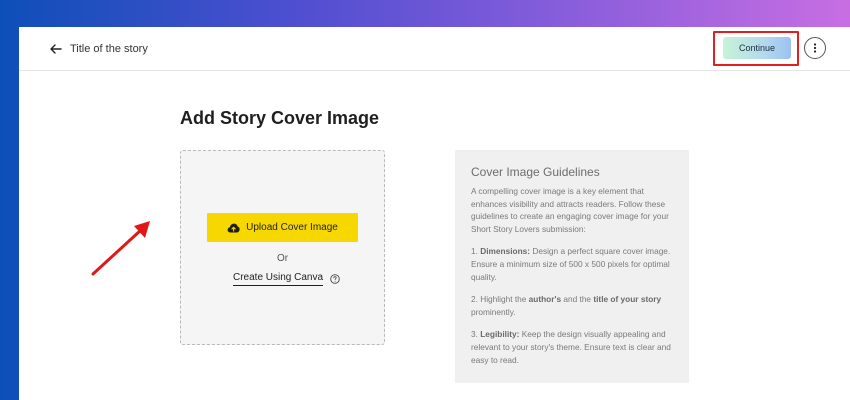 The height and width of the screenshot is (400, 850). I want to click on upload-cover-label: Upload Cover Image, so click(292, 227).